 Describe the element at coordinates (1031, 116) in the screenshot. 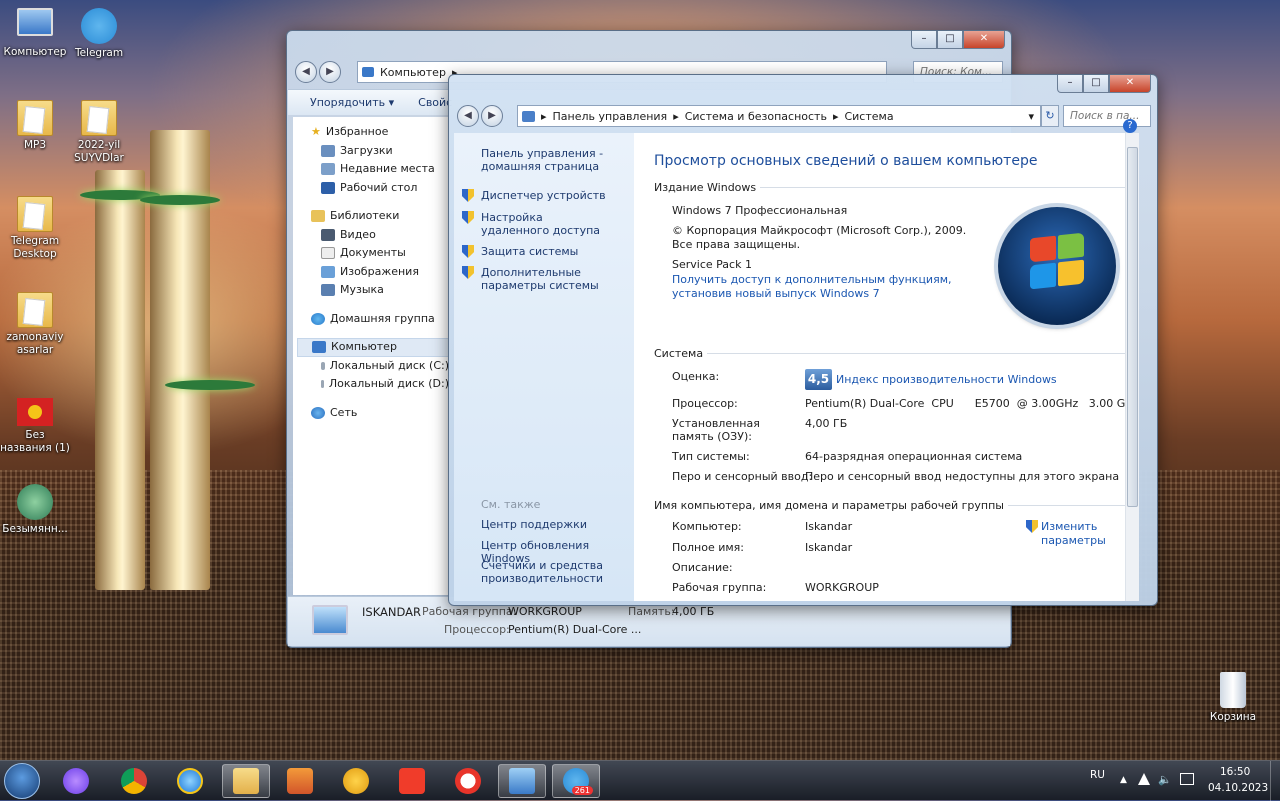

I see `dropdown-arrow-icon: ▾` at that location.